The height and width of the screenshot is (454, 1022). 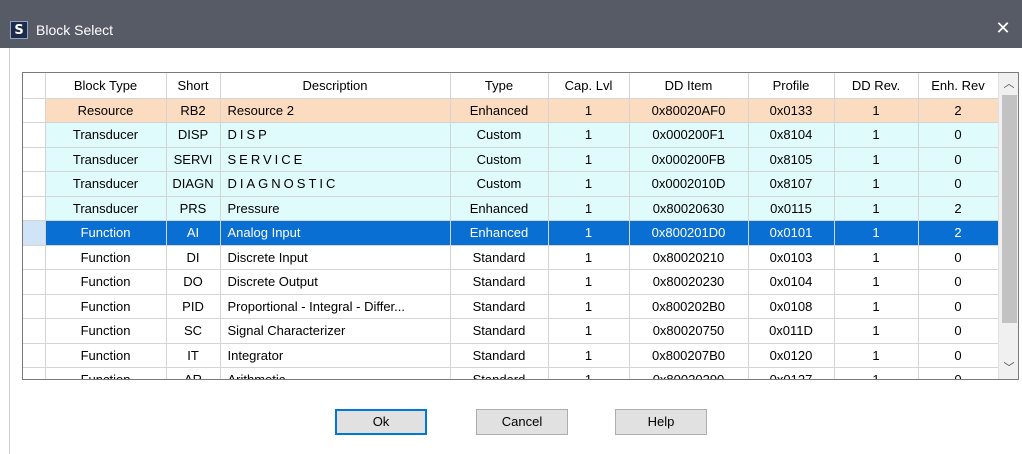 What do you see at coordinates (499, 184) in the screenshot?
I see `cell-type: Custom` at bounding box center [499, 184].